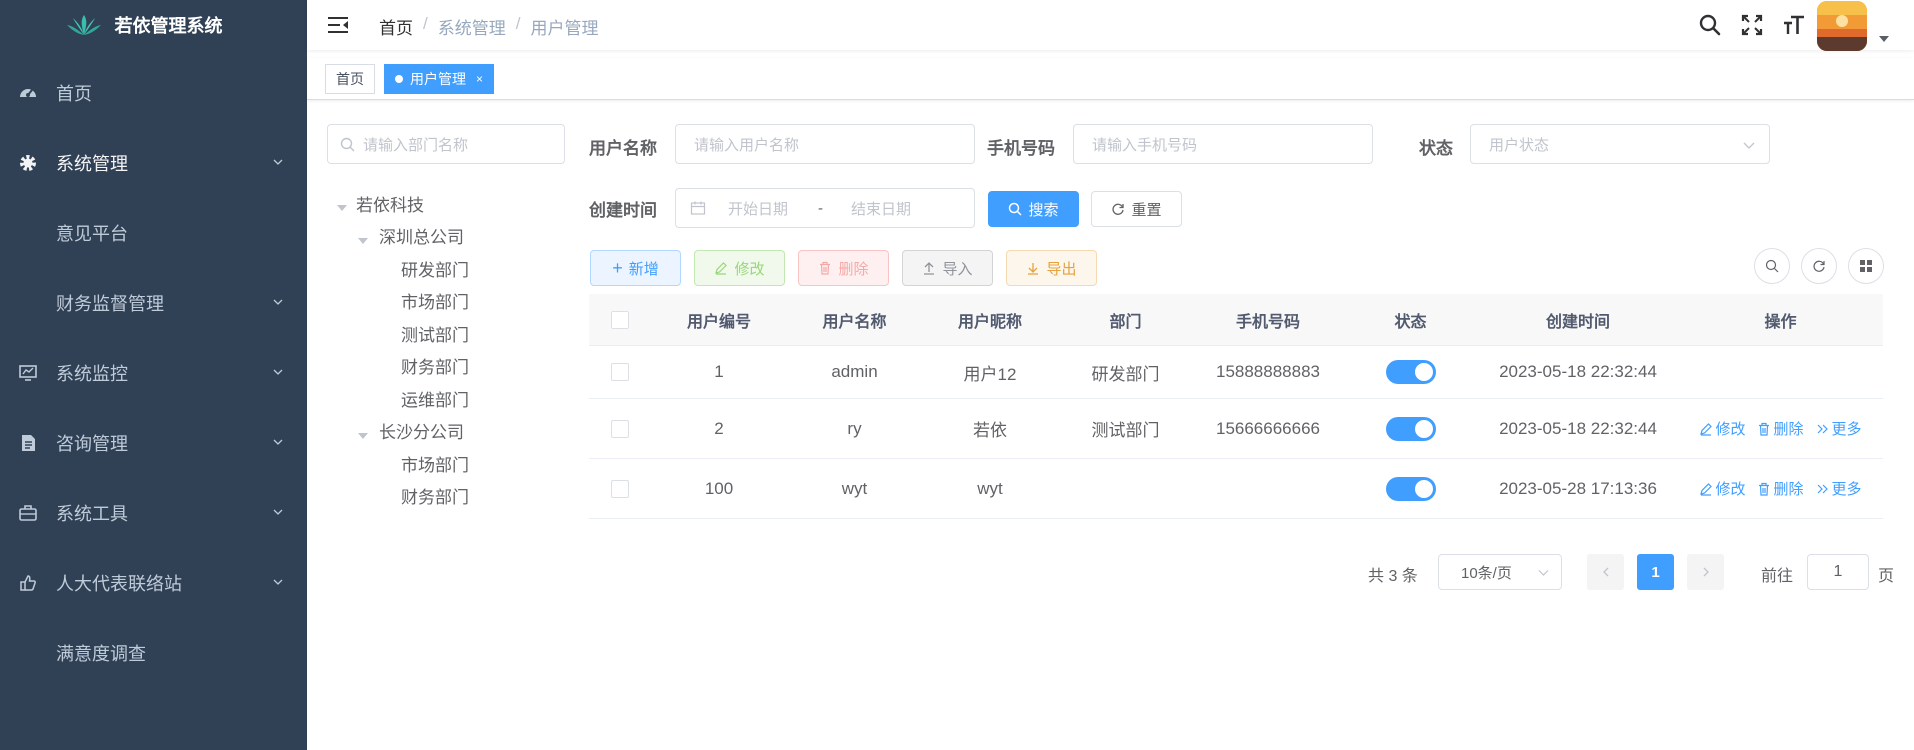 This screenshot has width=1914, height=750. What do you see at coordinates (1043, 210) in the screenshot?
I see `search-button-label: 搜索` at bounding box center [1043, 210].